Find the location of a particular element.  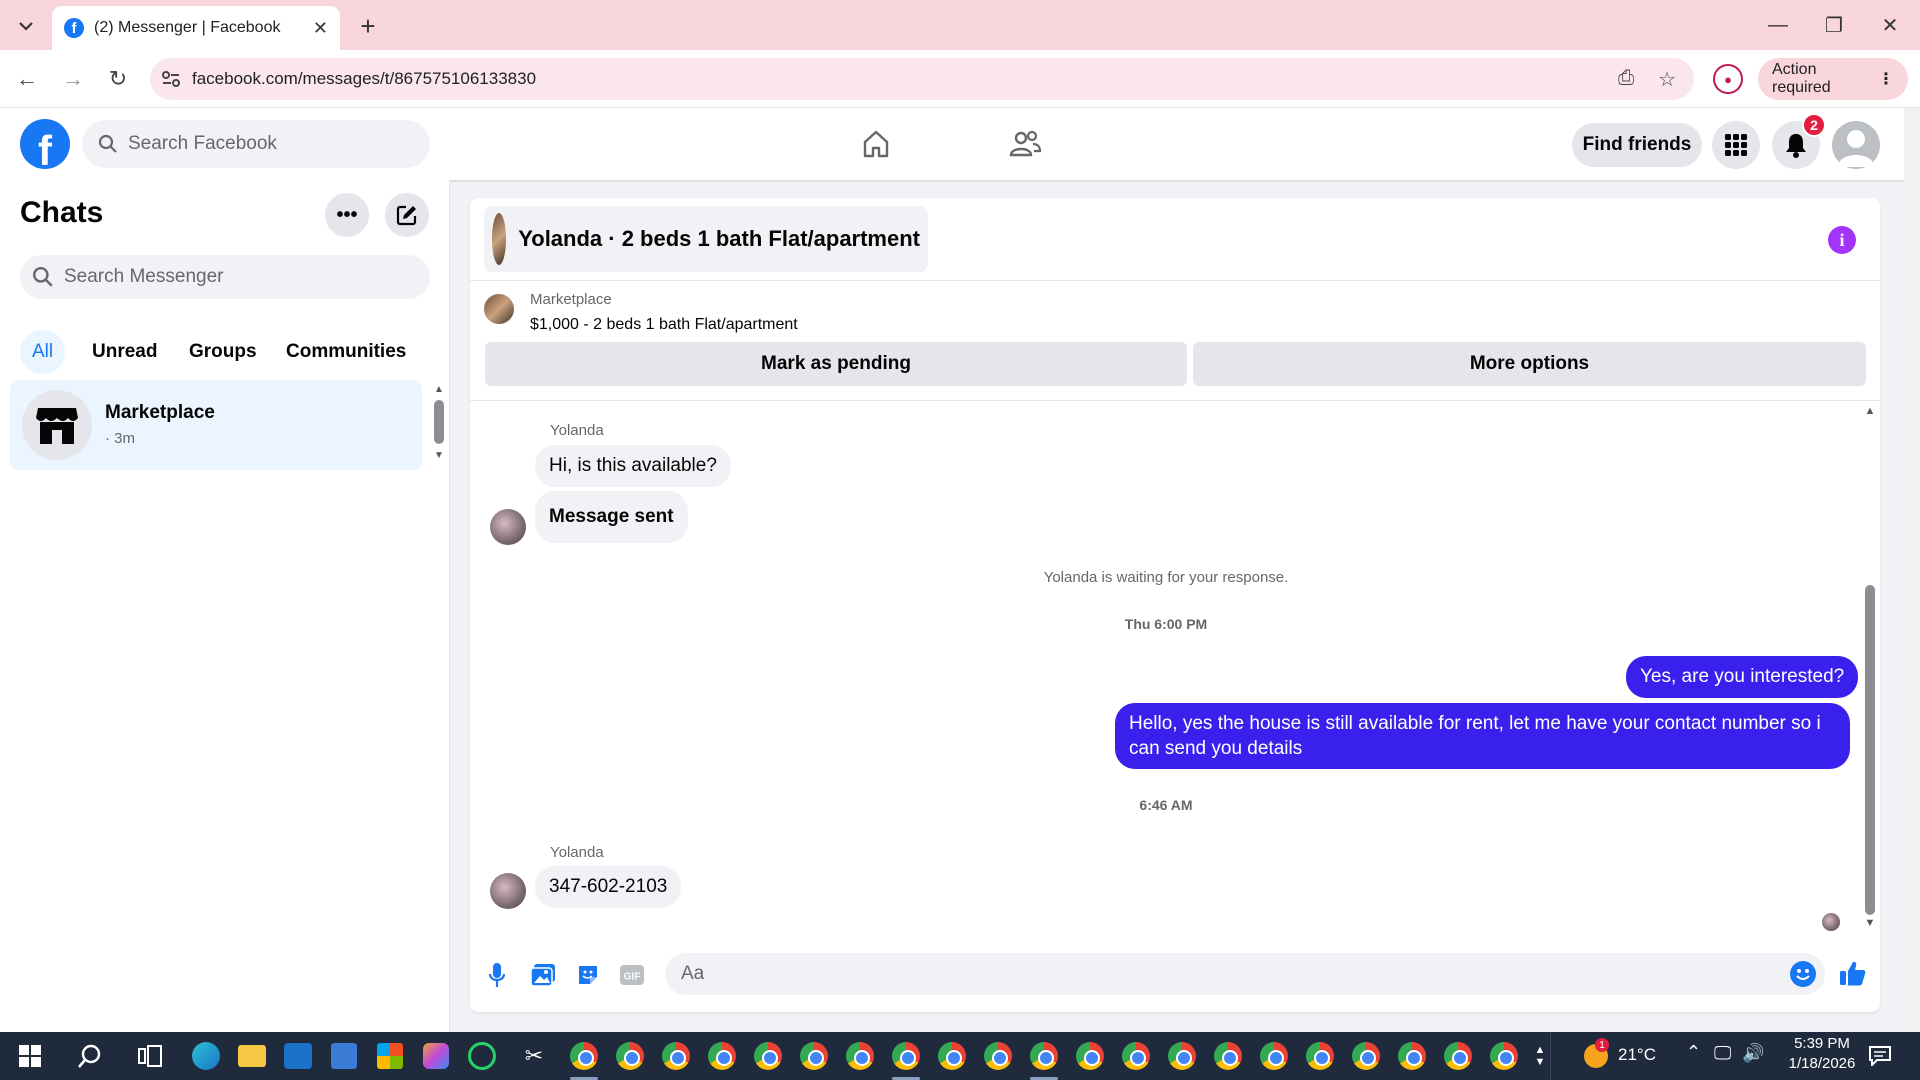

taskbar-clock: 5:39 PM 1/18/2026 is located at coordinates (1822, 1053).